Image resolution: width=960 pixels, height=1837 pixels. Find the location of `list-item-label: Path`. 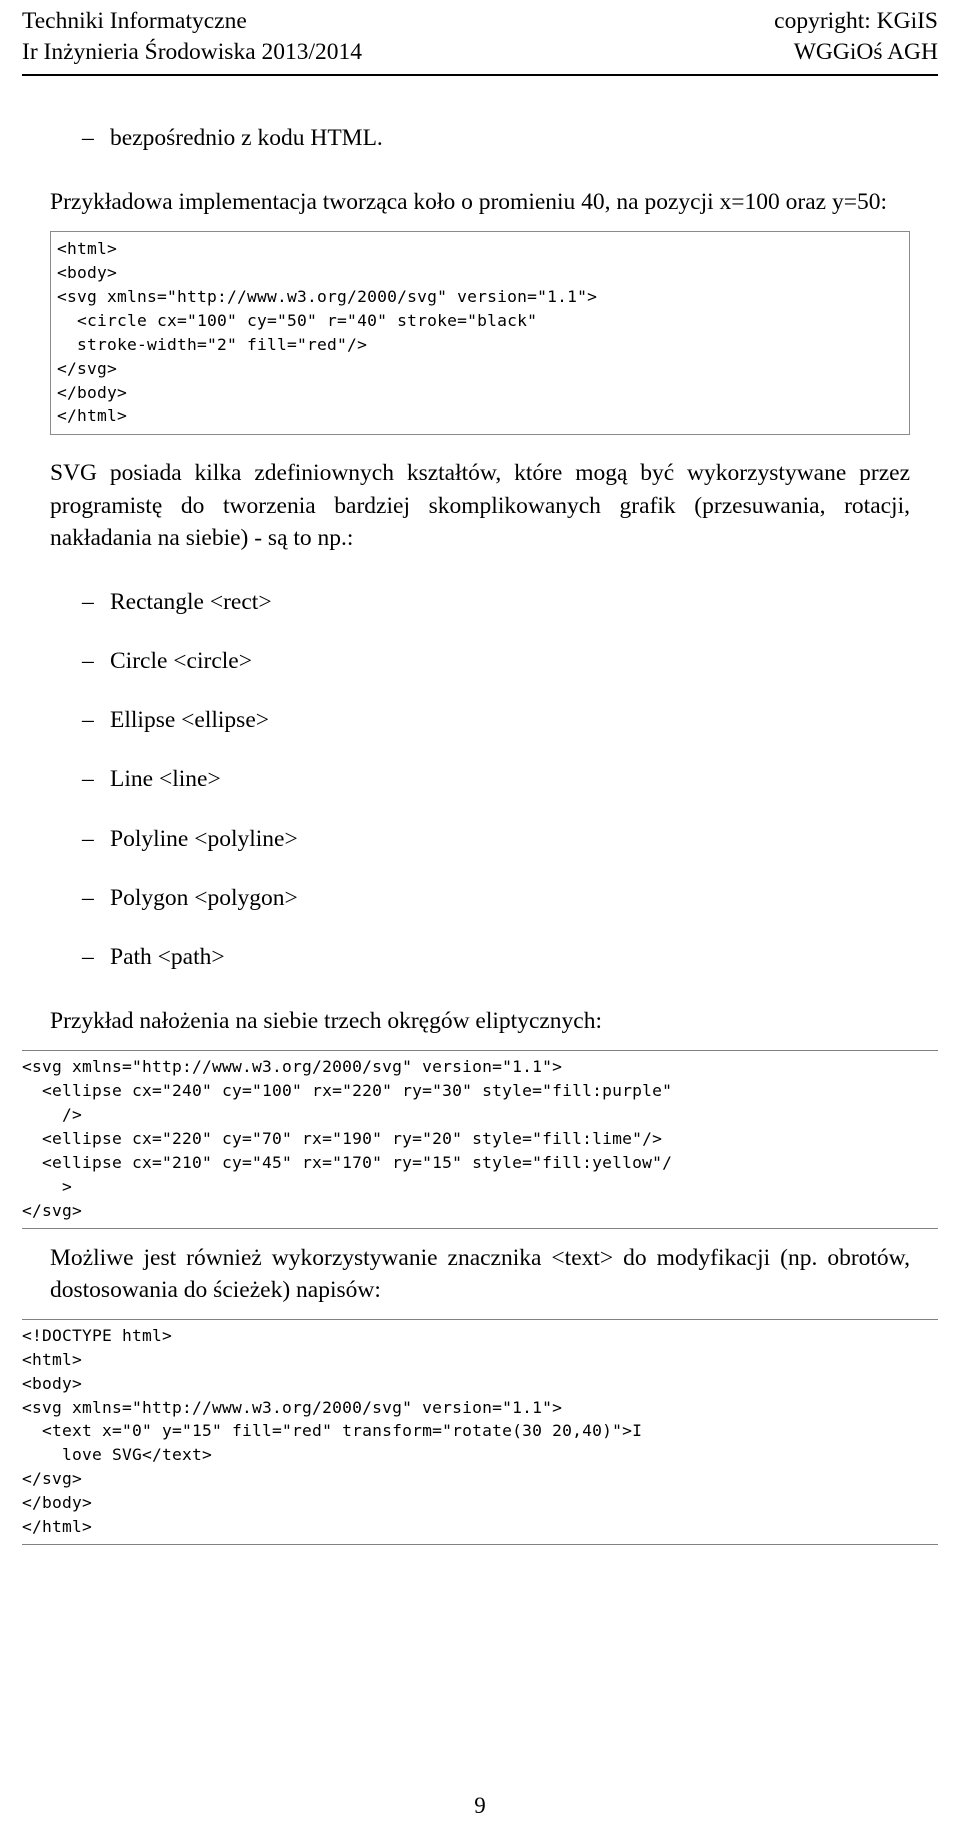

list-item-label: Path is located at coordinates (131, 957).